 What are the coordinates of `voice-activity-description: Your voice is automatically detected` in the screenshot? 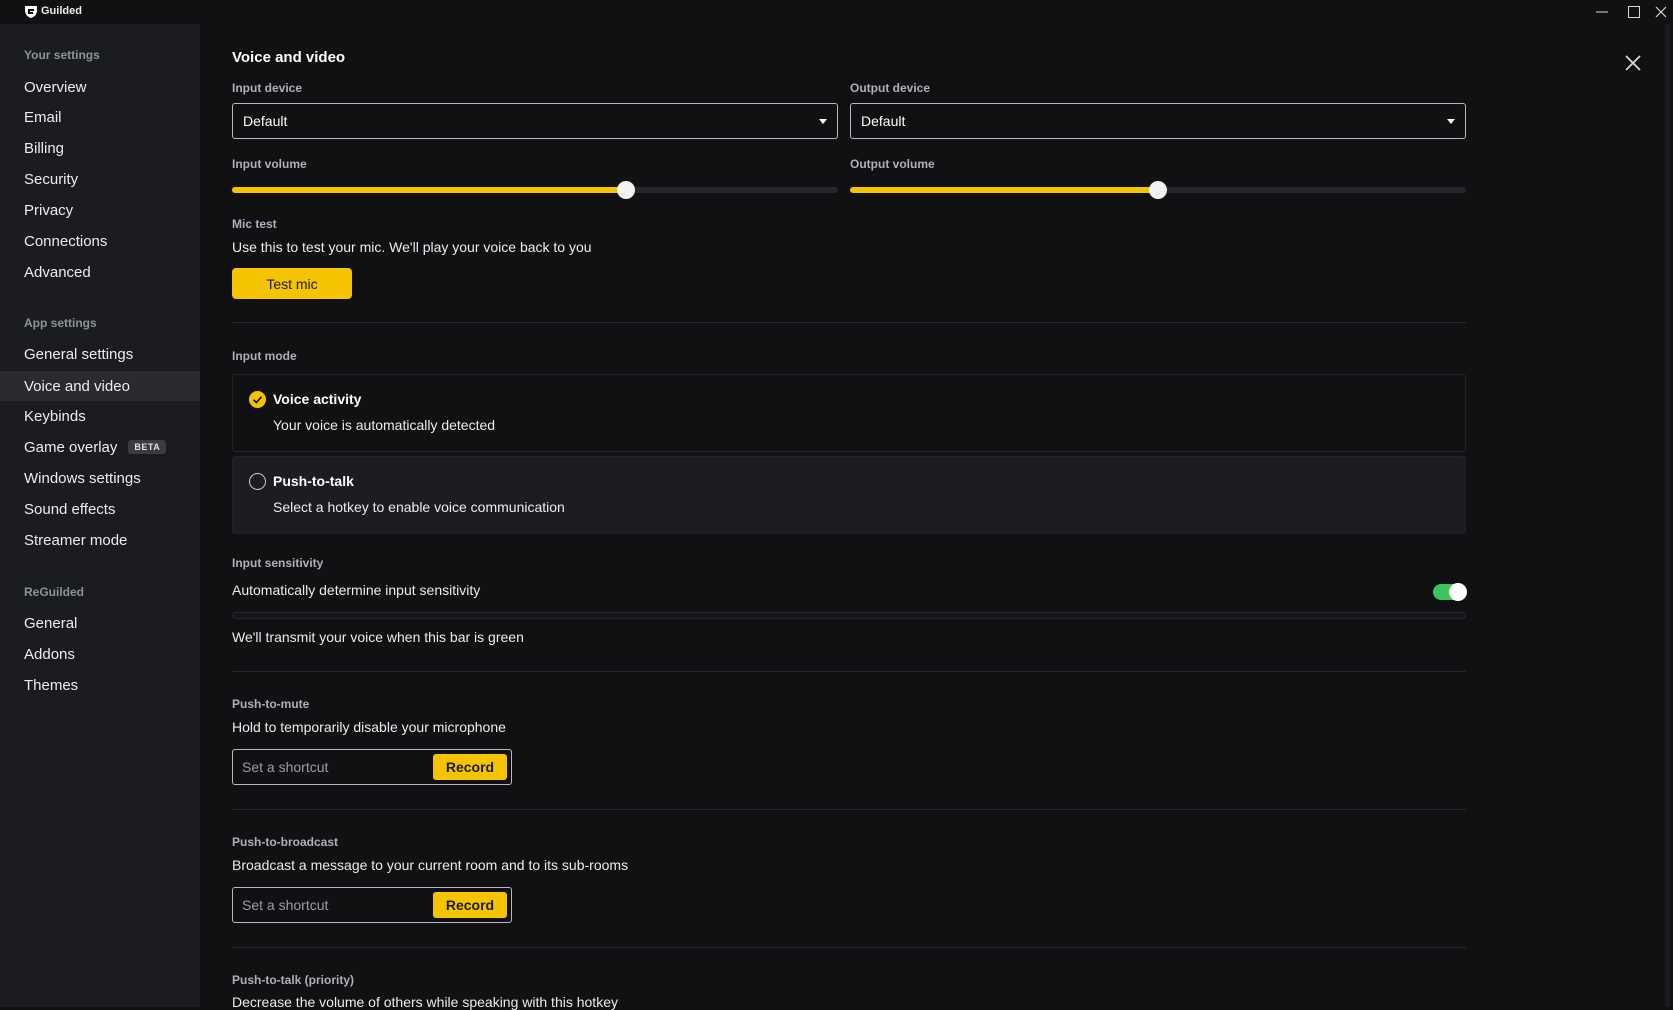 It's located at (384, 425).